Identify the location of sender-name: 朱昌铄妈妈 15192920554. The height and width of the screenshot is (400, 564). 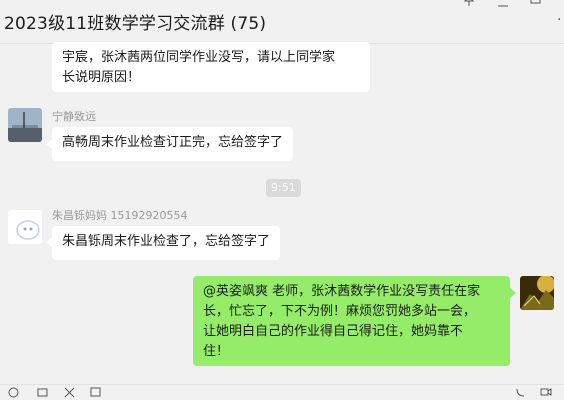
(120, 215).